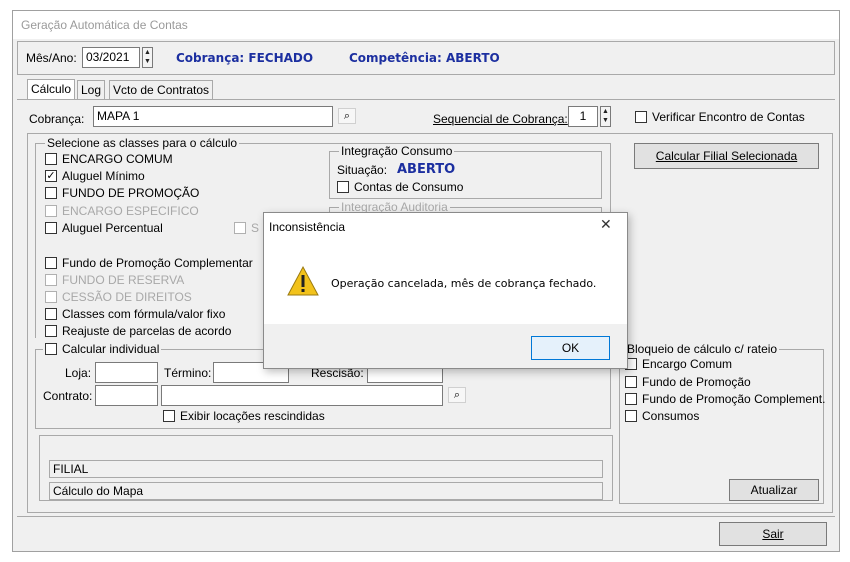  What do you see at coordinates (57, 119) in the screenshot?
I see `cobranca-label: Cobrança:` at bounding box center [57, 119].